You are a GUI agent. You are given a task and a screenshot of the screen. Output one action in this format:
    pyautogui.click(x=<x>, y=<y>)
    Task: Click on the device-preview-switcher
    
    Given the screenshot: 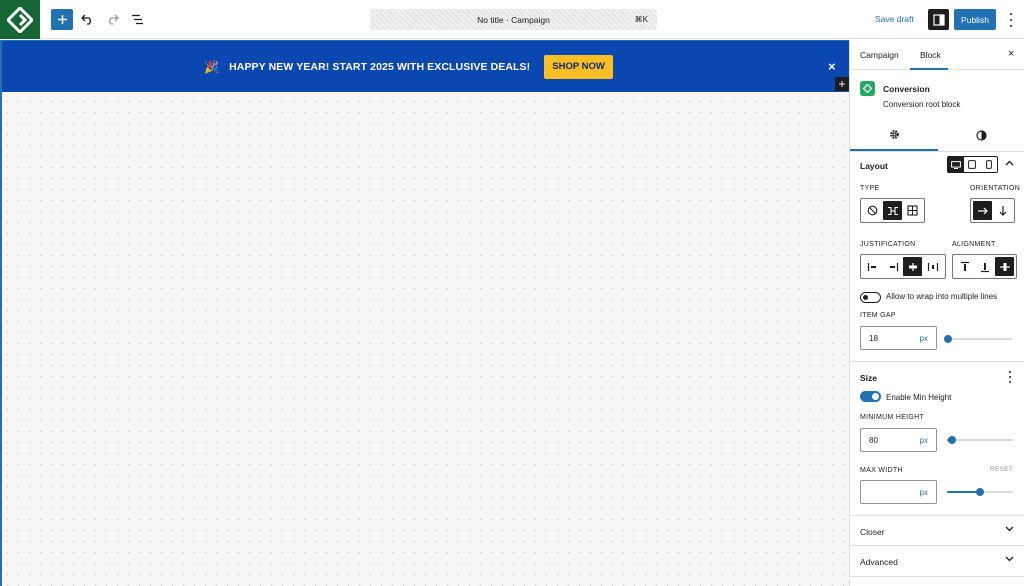 What is the action you would take?
    pyautogui.click(x=972, y=164)
    